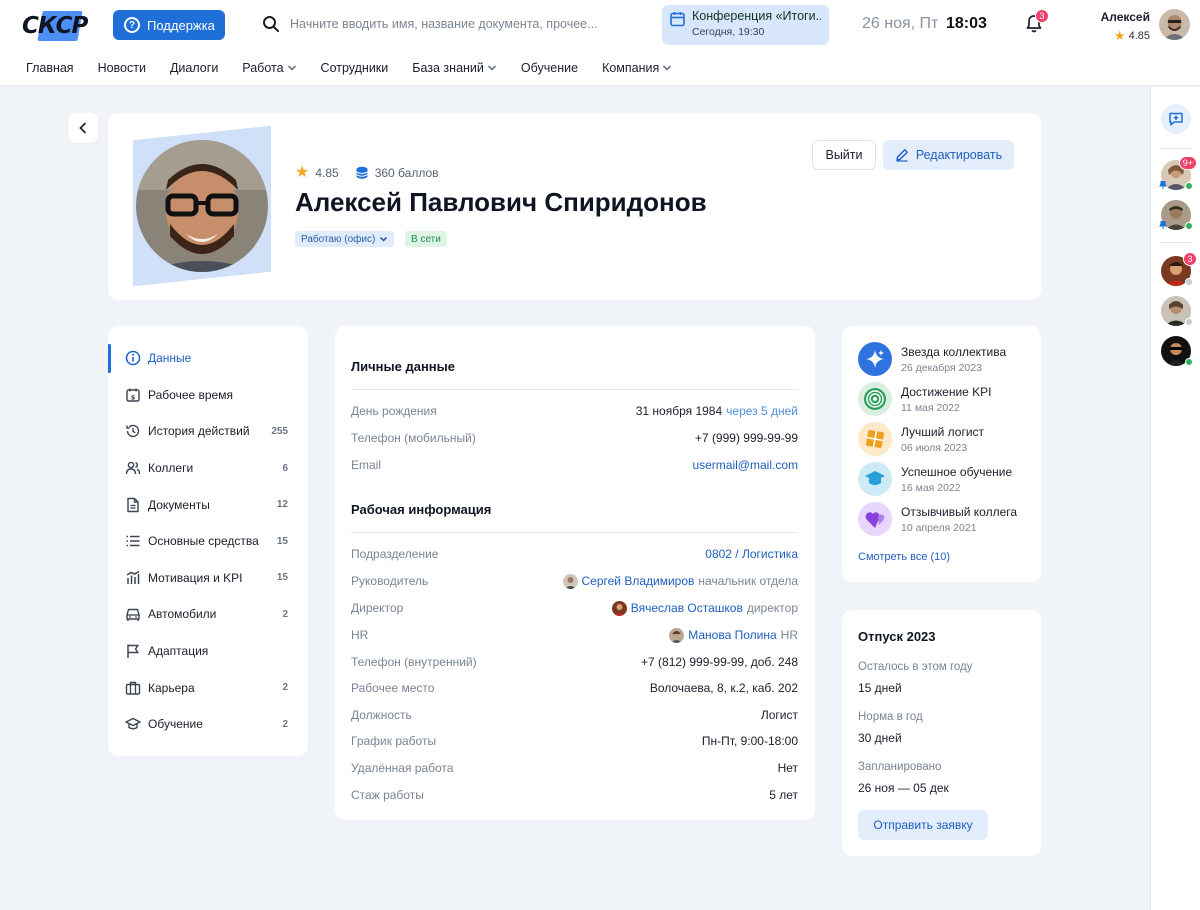 The width and height of the screenshot is (1200, 910). I want to click on profile-meta: ★ 4.85 360 баллов, so click(367, 173).